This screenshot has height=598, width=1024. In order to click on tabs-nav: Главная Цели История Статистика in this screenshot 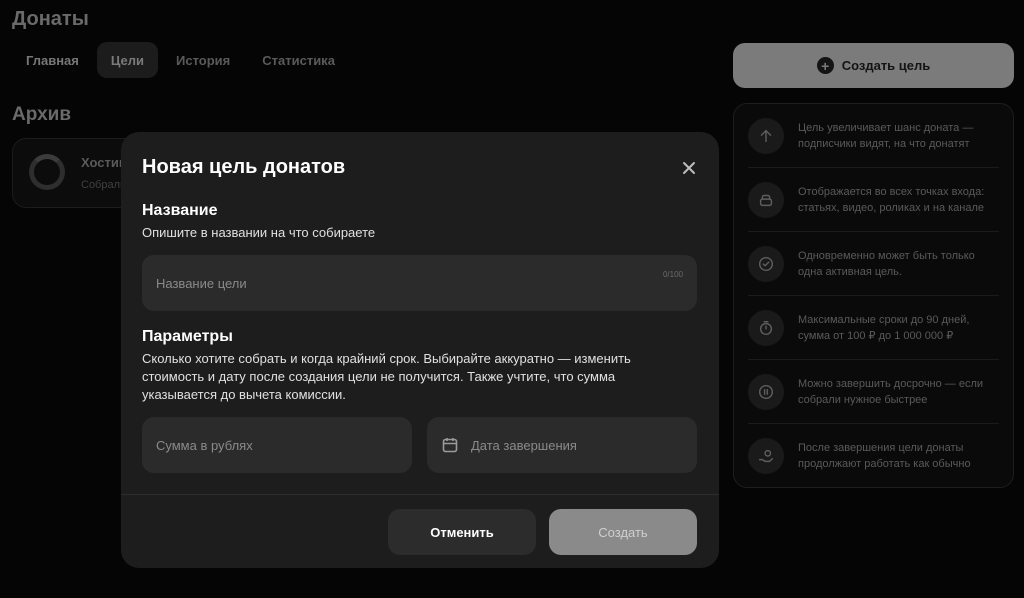, I will do `click(180, 60)`.